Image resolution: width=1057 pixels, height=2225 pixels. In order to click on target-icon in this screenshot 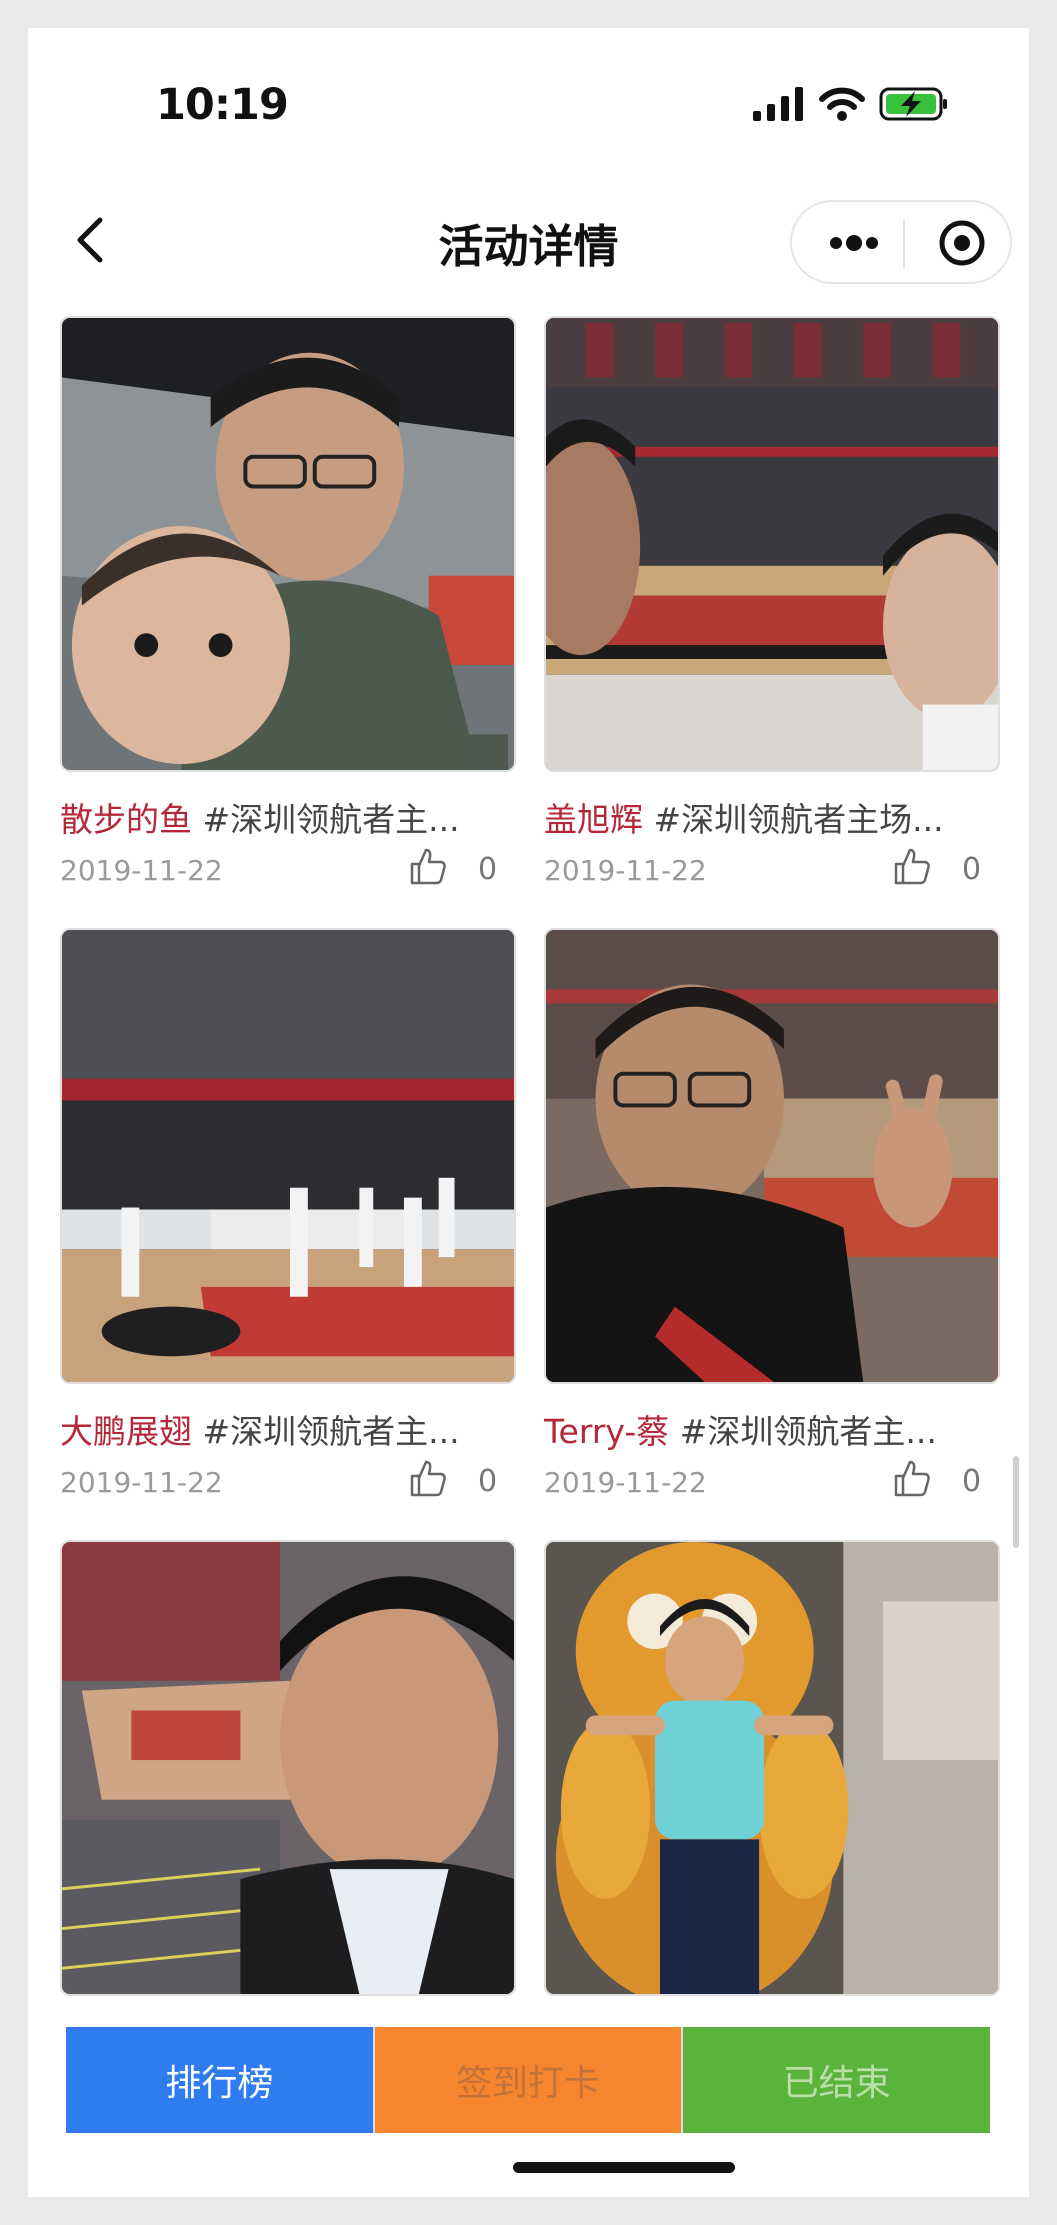, I will do `click(962, 243)`.